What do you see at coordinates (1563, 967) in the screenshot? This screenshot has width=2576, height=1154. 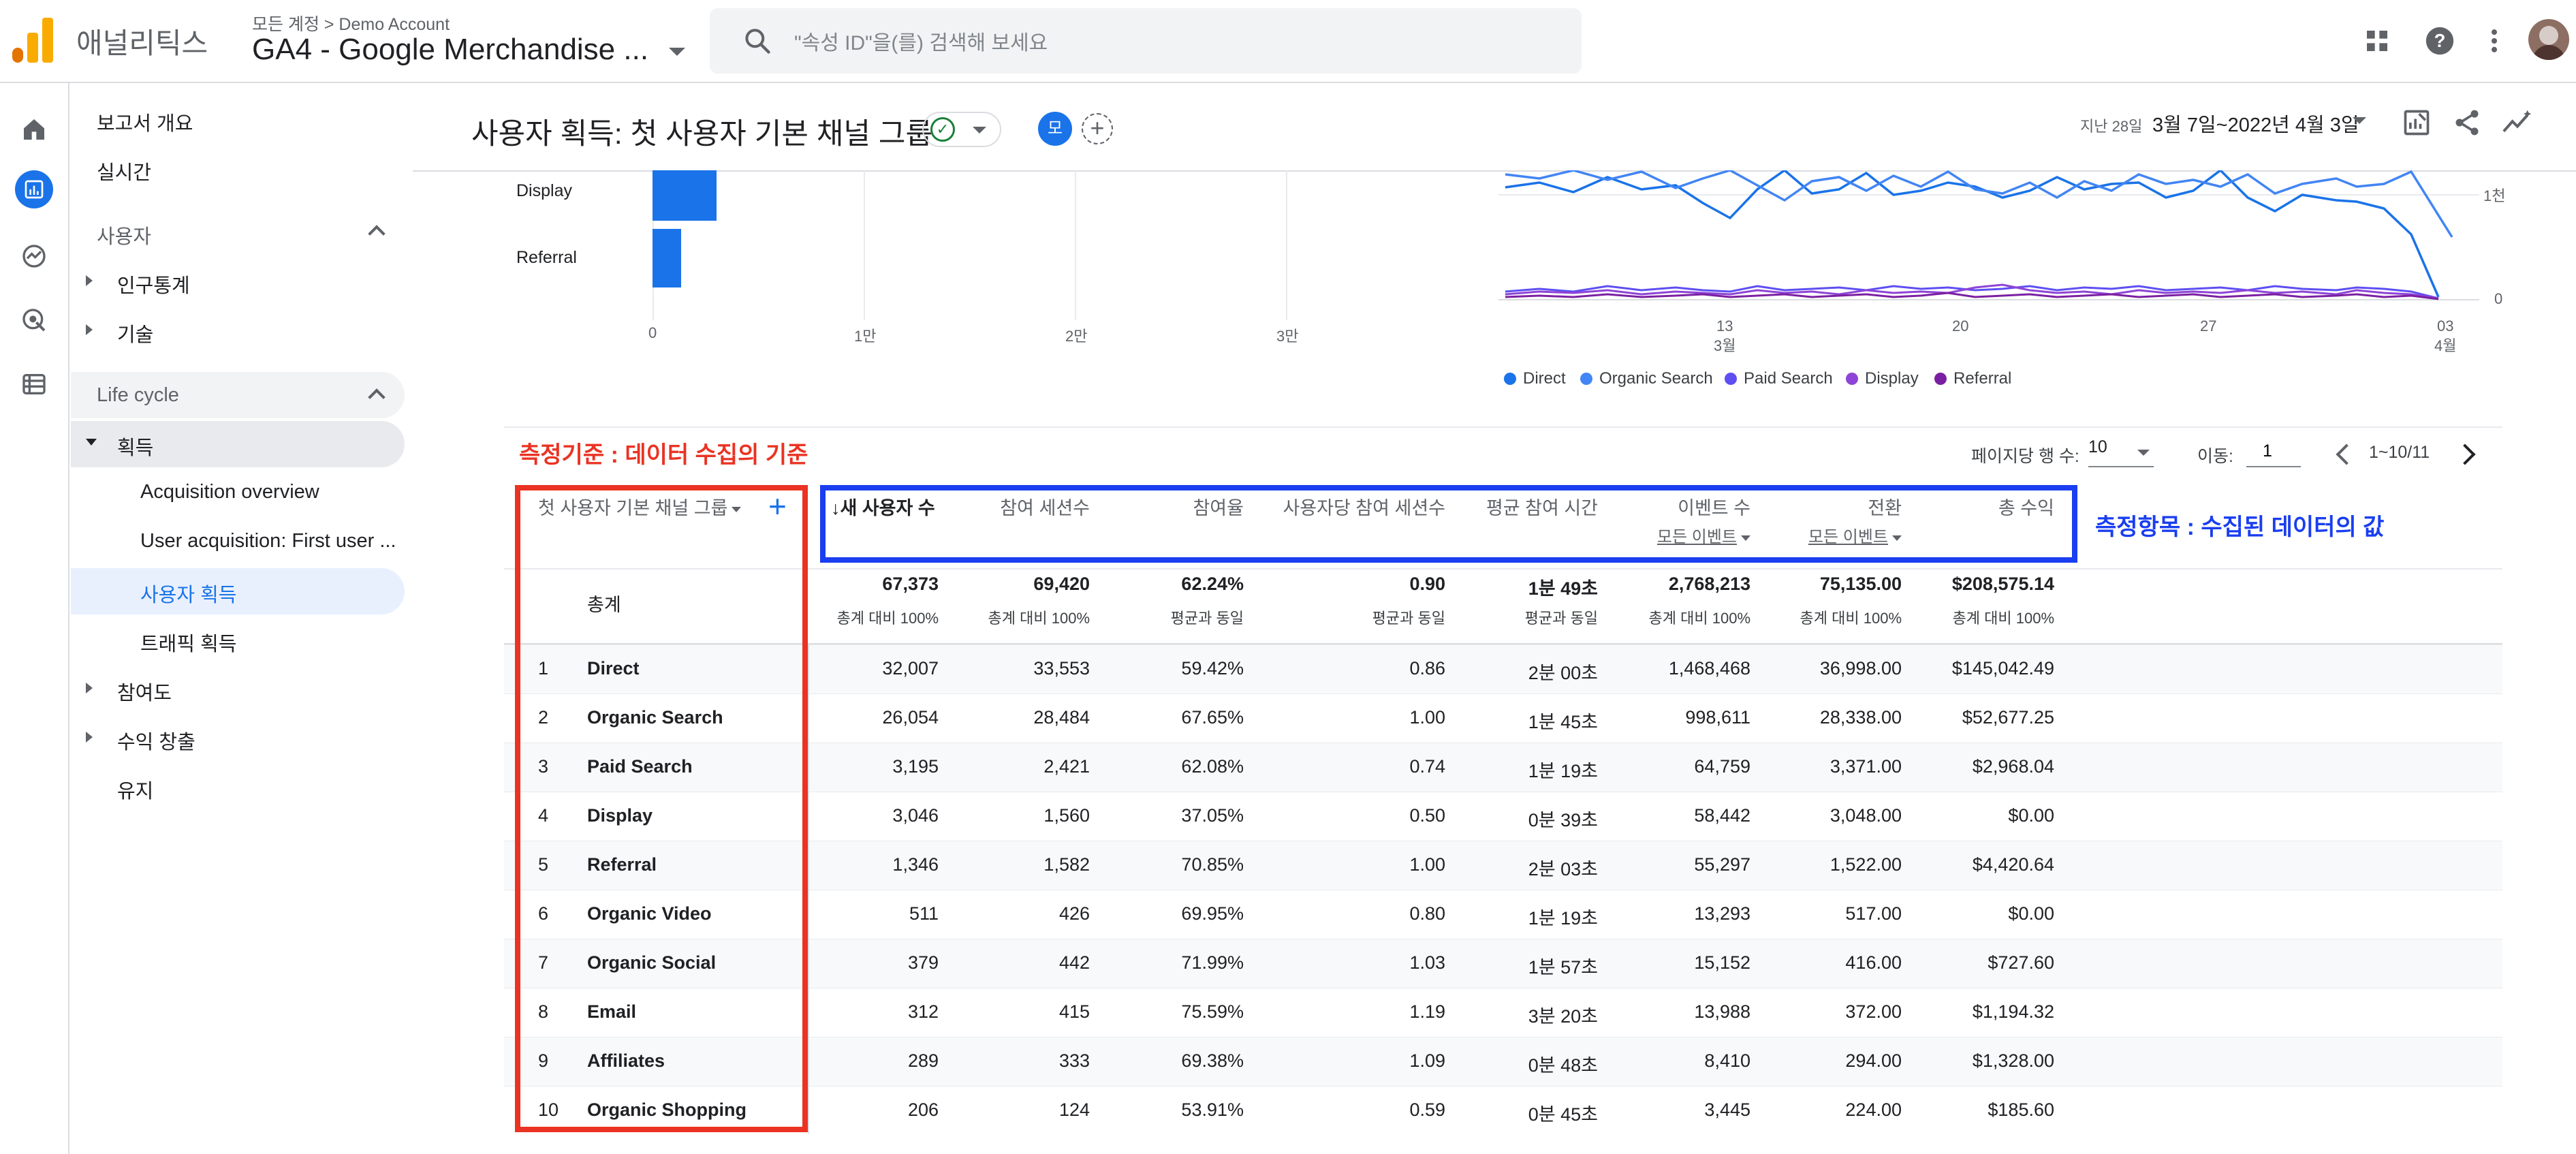 I see `cell-avg-engagement-time: 1분 57초` at bounding box center [1563, 967].